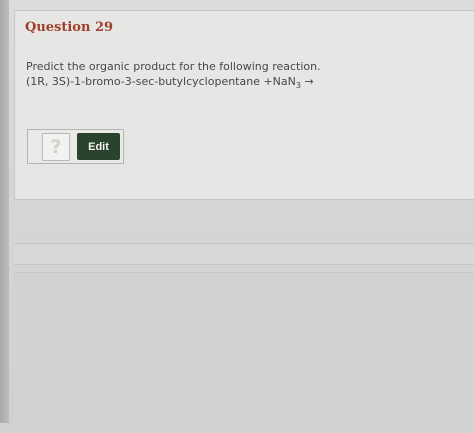 The height and width of the screenshot is (433, 474). I want to click on answer-box: ? Edit, so click(75, 146).